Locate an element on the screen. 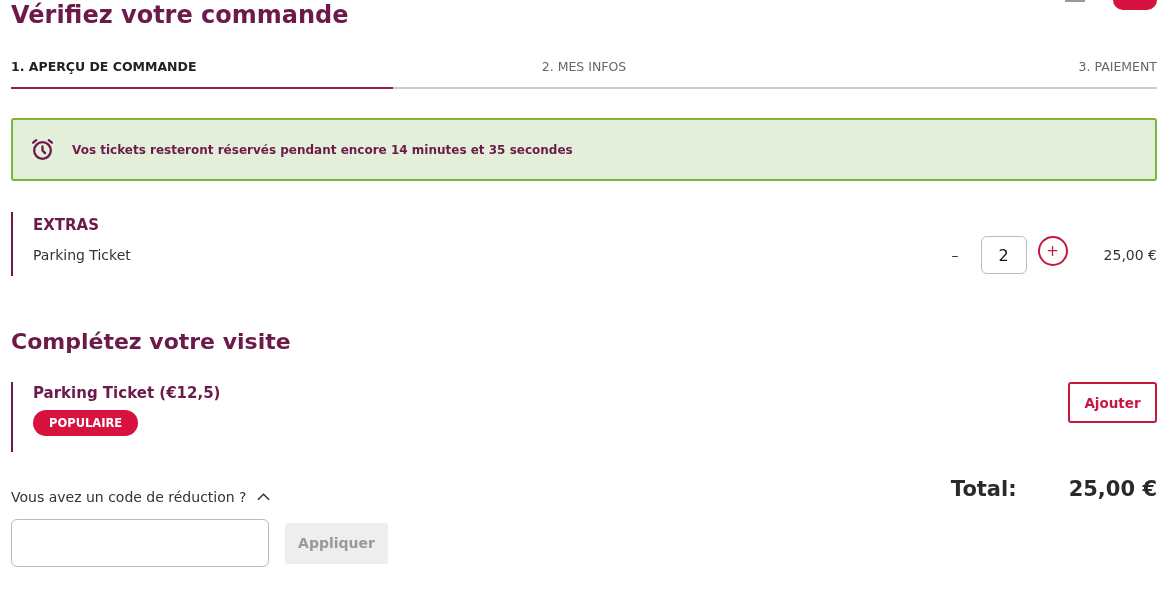  section-title: Complétez votre visite is located at coordinates (151, 342).